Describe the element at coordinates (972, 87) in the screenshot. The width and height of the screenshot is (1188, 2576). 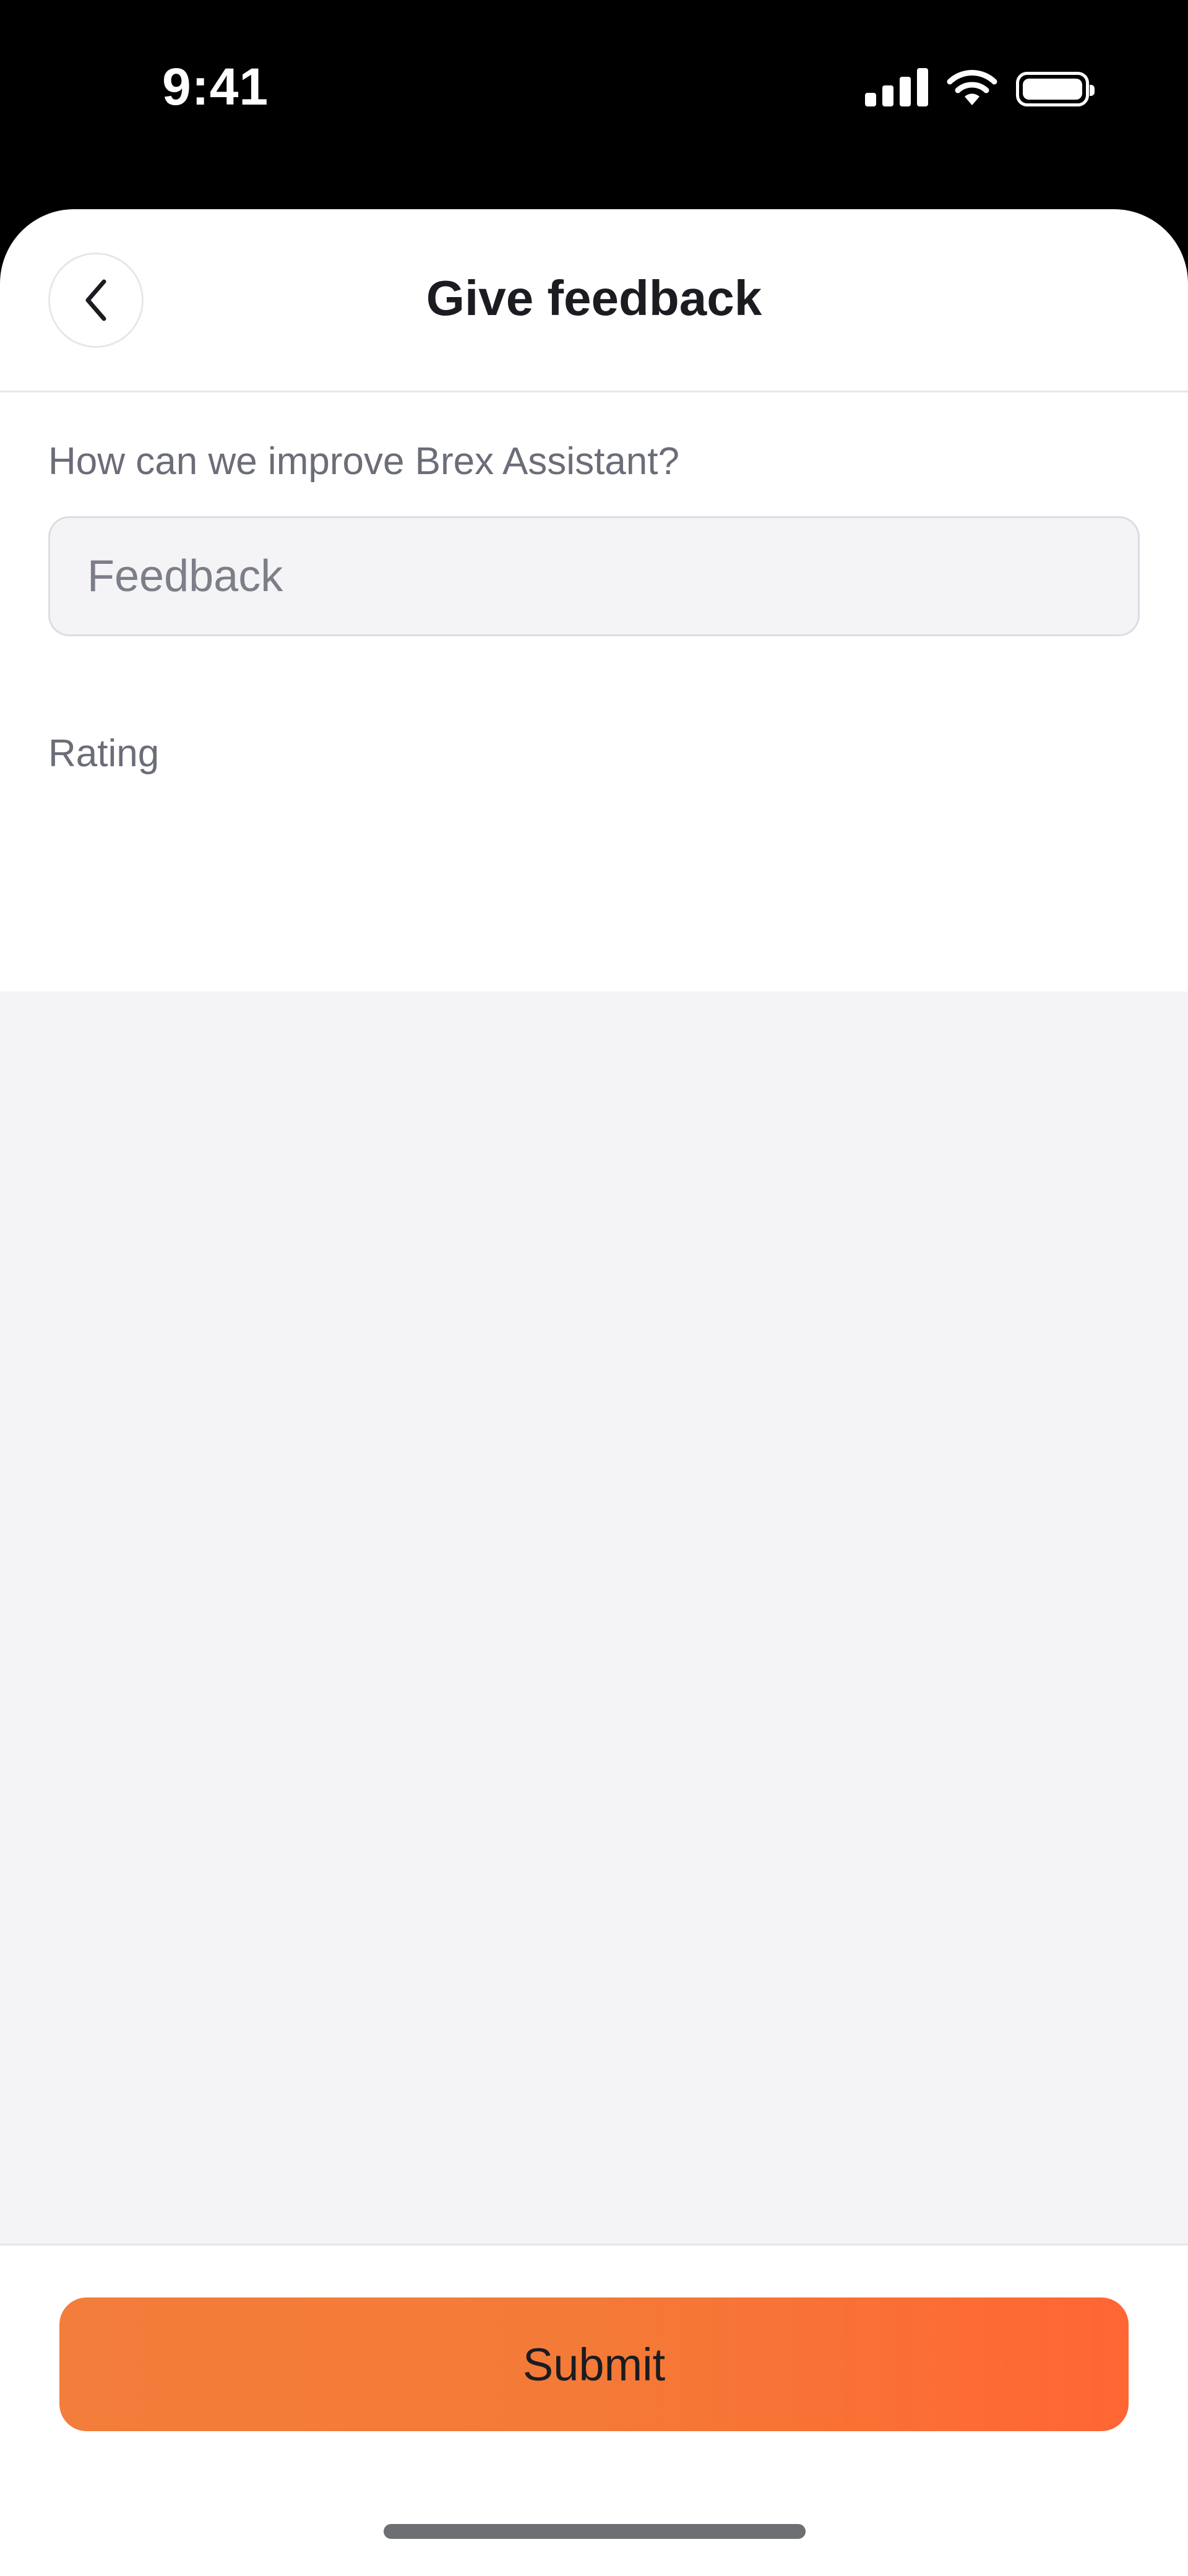
I see `wifi-icon` at that location.